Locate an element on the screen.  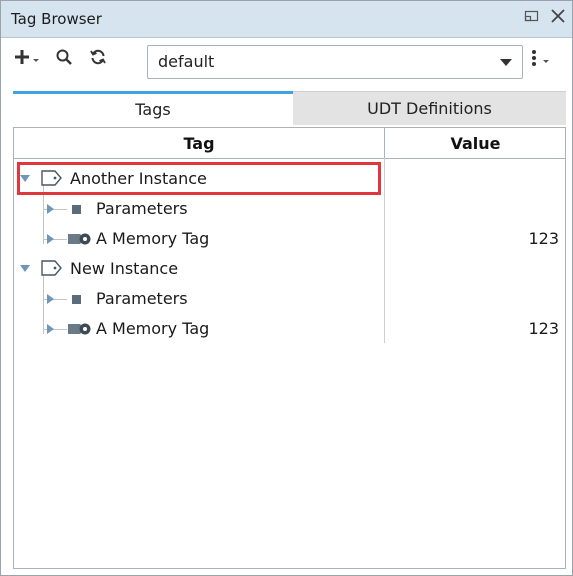
toolbar-actions is located at coordinates (60, 59).